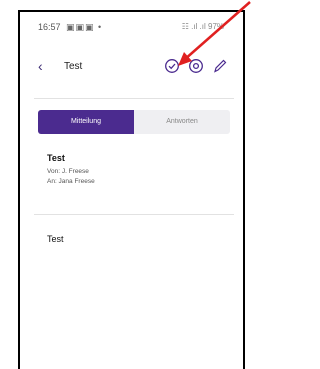 Image resolution: width=320 pixels, height=369 pixels. I want to click on tab-bar: Mitteilung Antworten, so click(134, 122).